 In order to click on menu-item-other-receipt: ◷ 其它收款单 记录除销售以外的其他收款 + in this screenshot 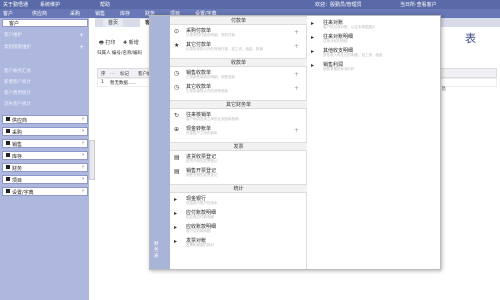, I will do `click(237, 89)`.